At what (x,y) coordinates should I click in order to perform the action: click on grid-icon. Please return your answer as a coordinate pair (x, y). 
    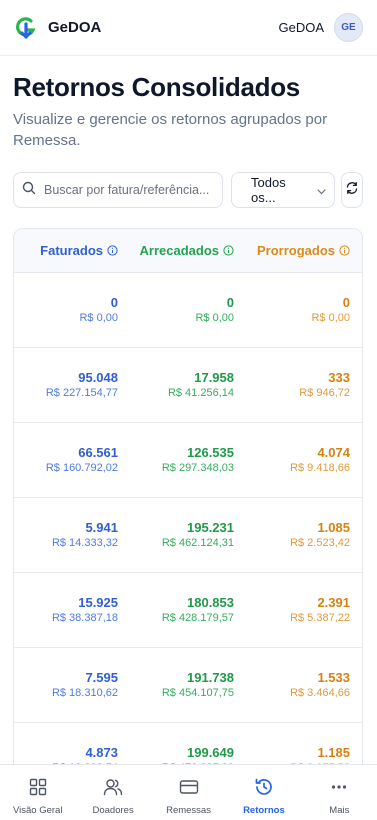
    Looking at the image, I should click on (38, 789).